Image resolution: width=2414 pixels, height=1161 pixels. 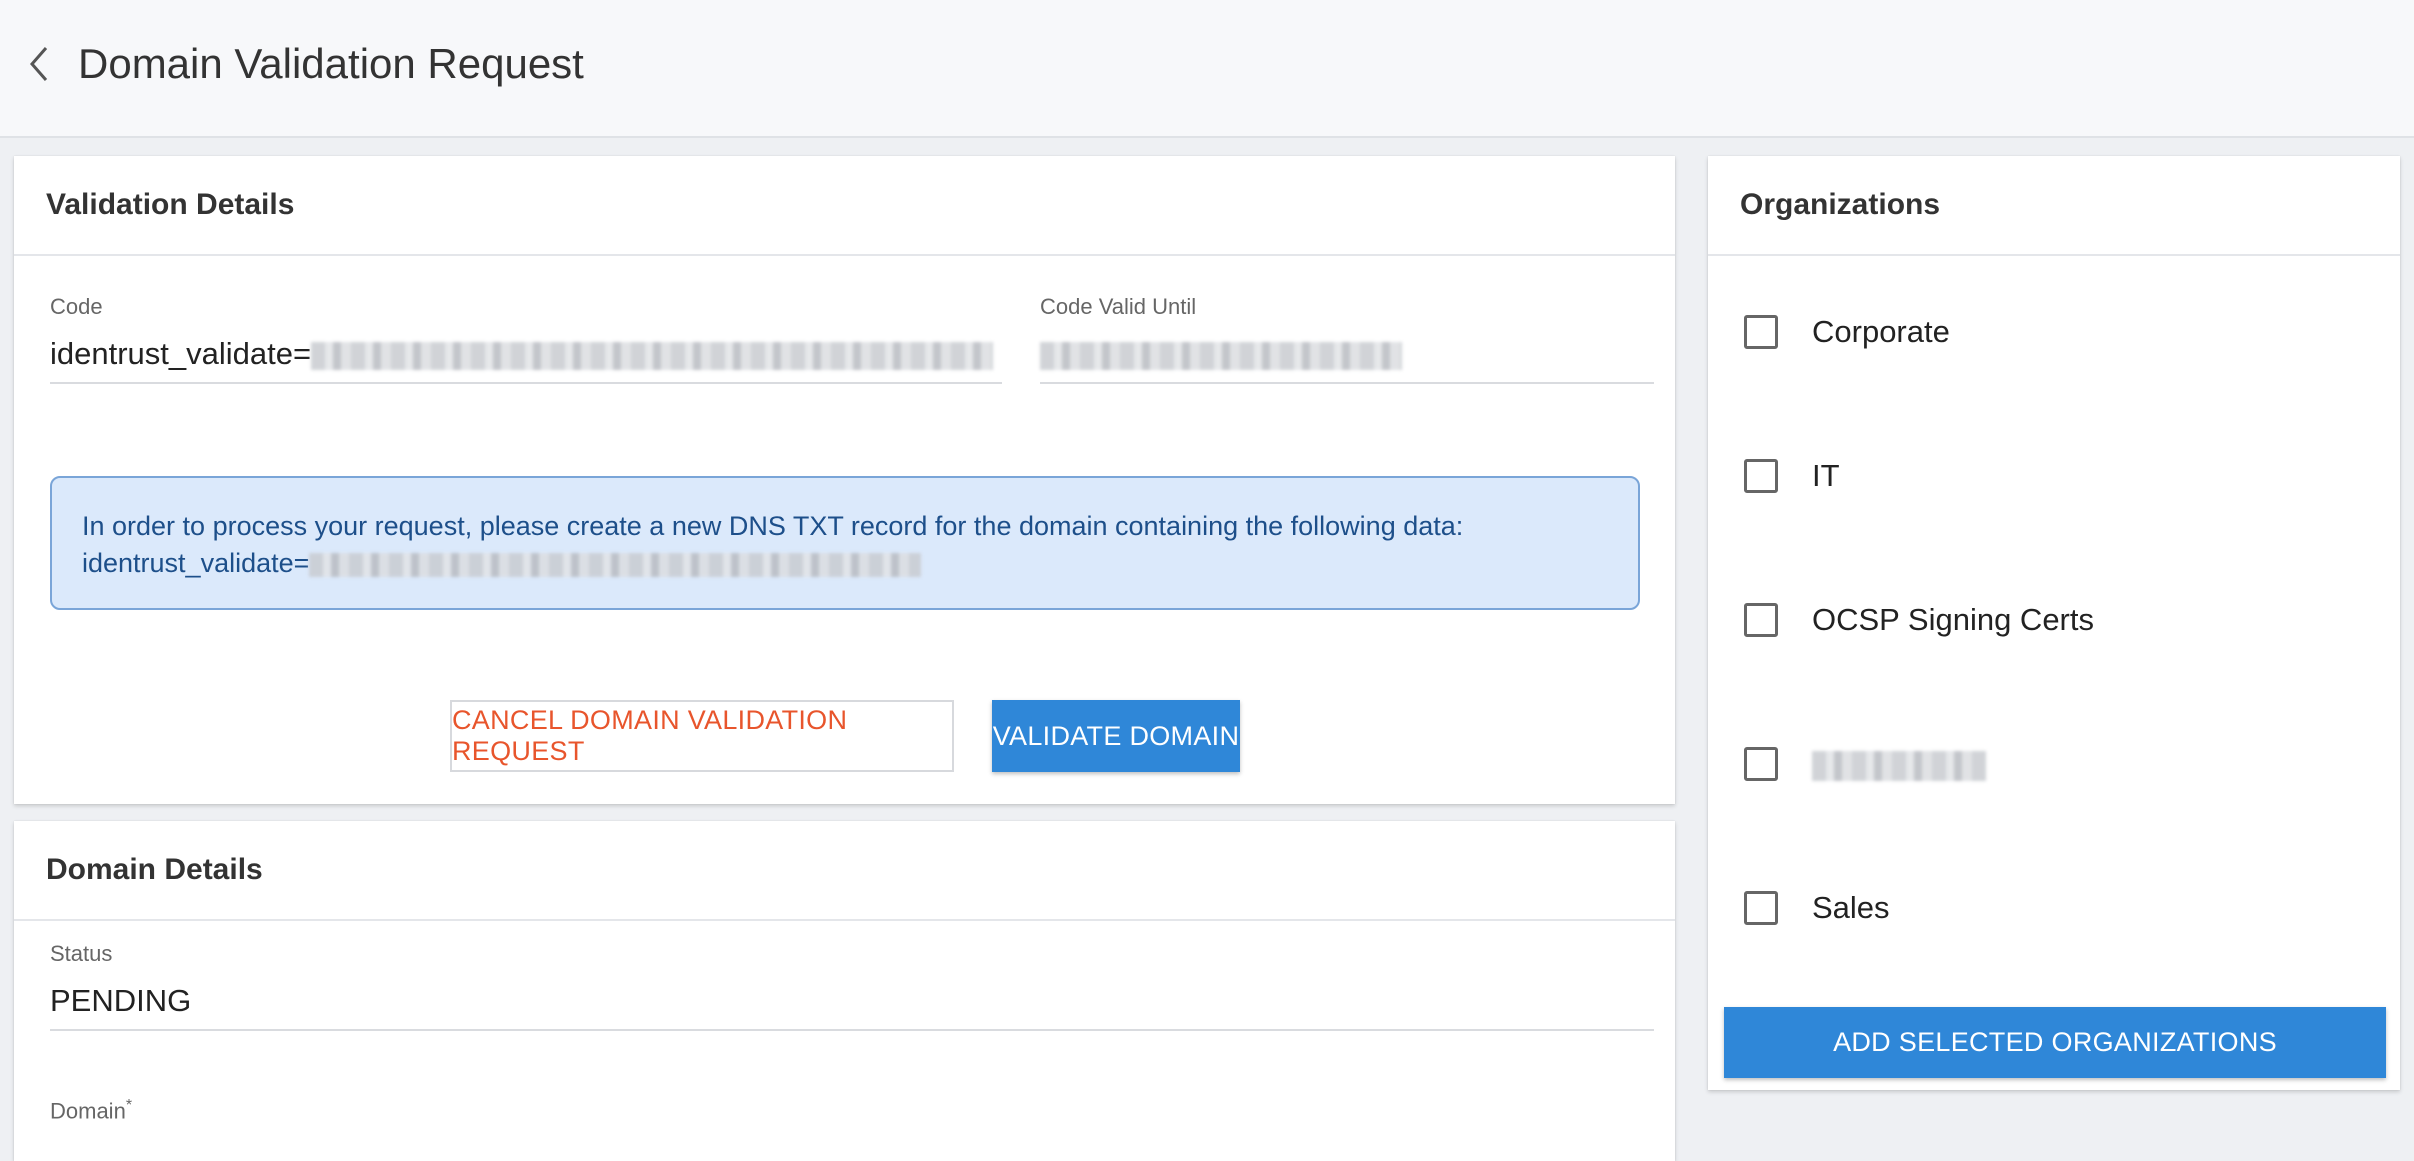 I want to click on ocsp-signing-certs-checkbox, so click(x=1761, y=620).